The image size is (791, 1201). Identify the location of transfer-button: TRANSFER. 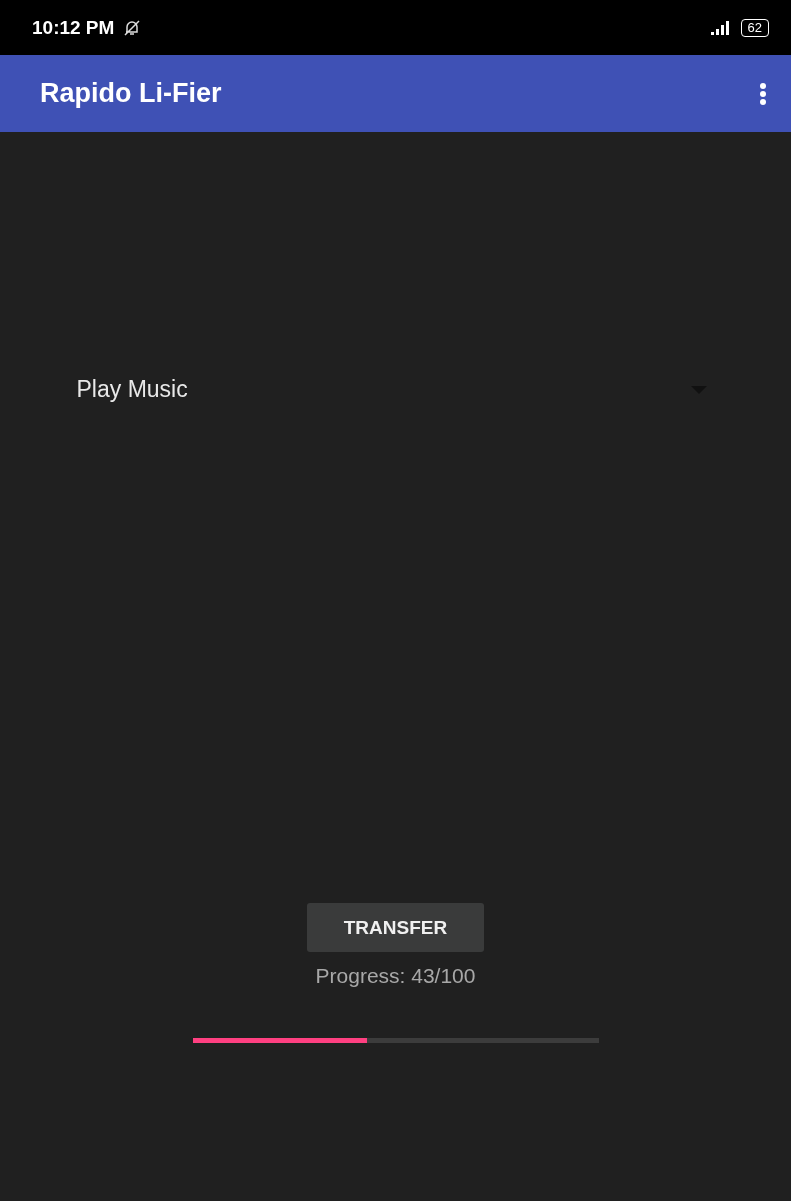
(395, 927).